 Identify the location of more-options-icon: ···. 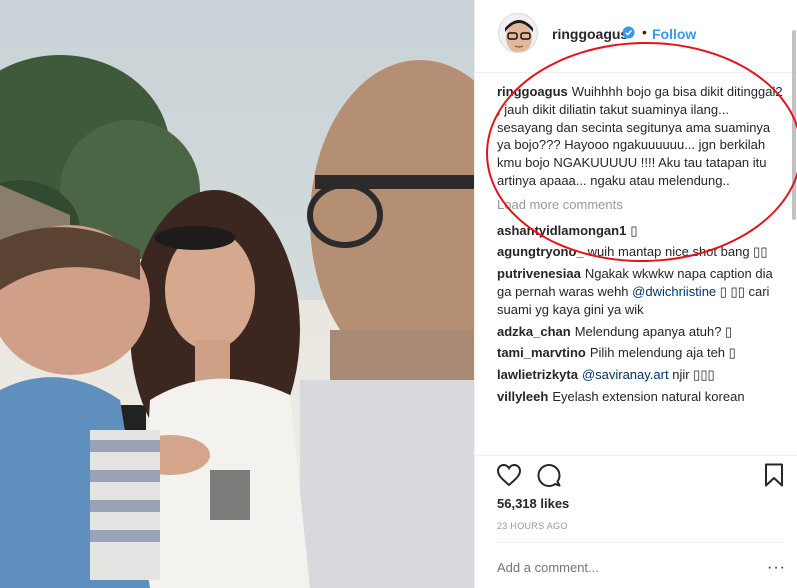
(776, 568).